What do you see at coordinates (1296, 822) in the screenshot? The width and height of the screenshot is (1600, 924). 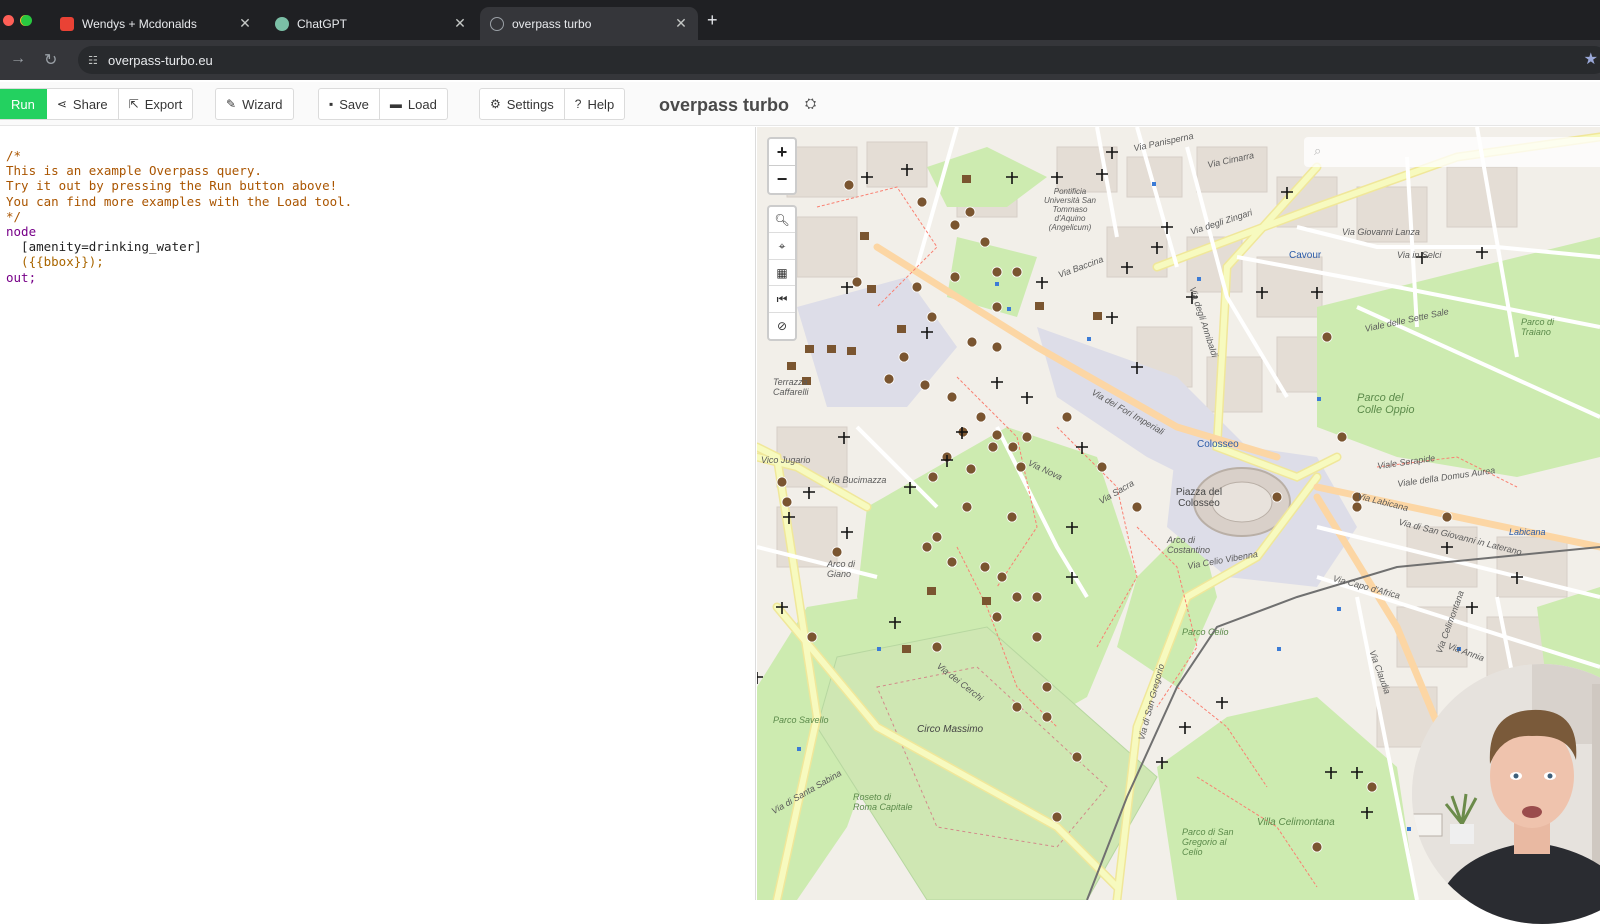 I see `map-label: Villa Celimontana` at bounding box center [1296, 822].